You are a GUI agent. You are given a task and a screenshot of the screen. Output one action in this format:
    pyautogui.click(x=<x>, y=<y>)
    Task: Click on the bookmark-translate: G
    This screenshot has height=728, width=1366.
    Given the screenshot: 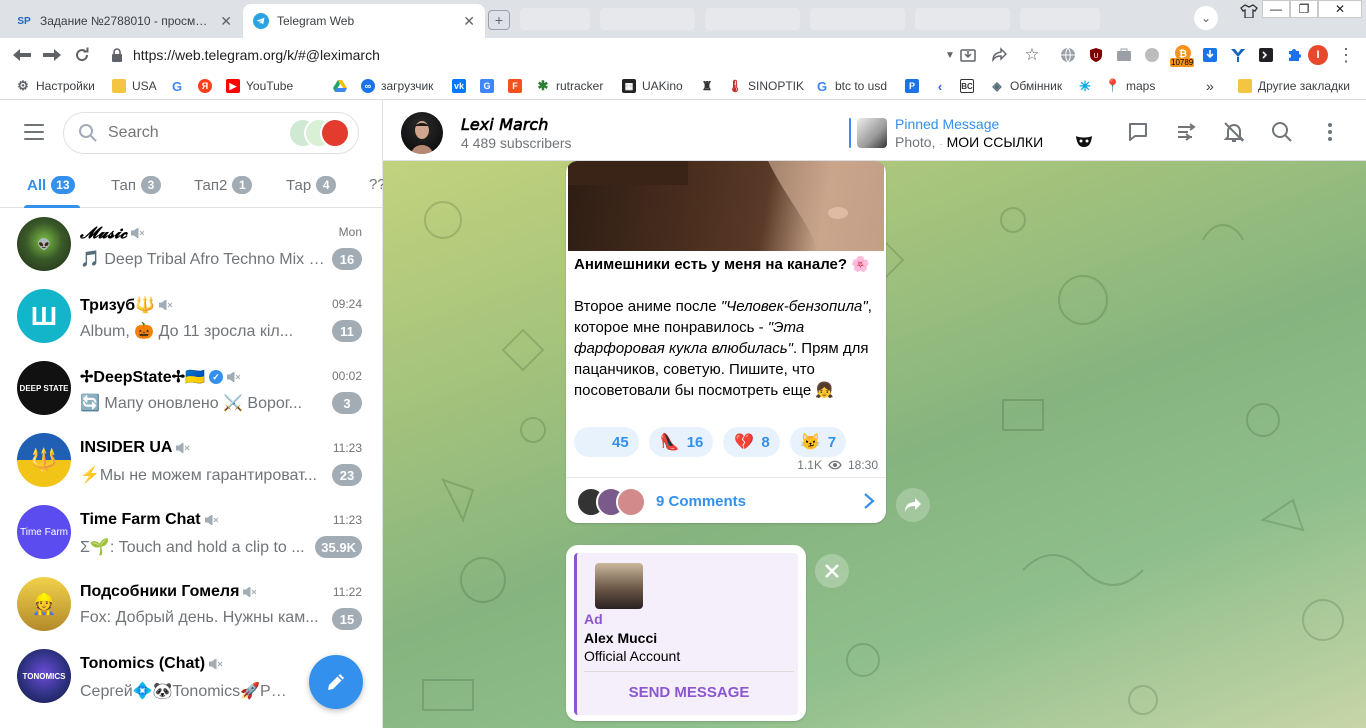 What is the action you would take?
    pyautogui.click(x=490, y=86)
    